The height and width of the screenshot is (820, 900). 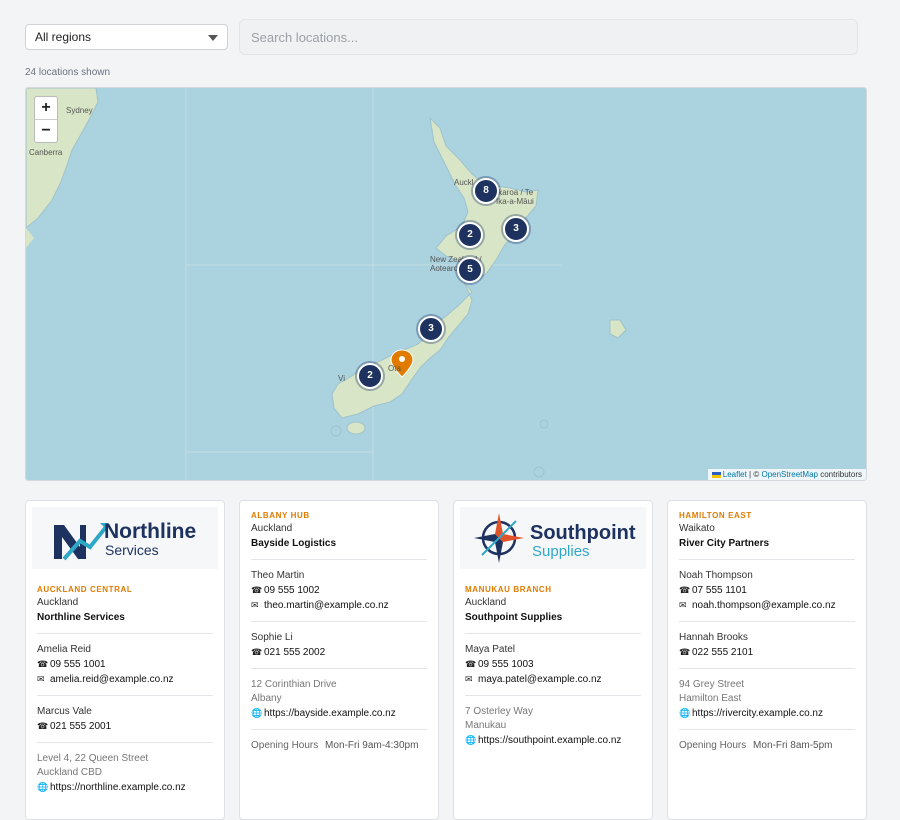 What do you see at coordinates (125, 664) in the screenshot?
I see `contact-phone: ☎ 09 555 1001` at bounding box center [125, 664].